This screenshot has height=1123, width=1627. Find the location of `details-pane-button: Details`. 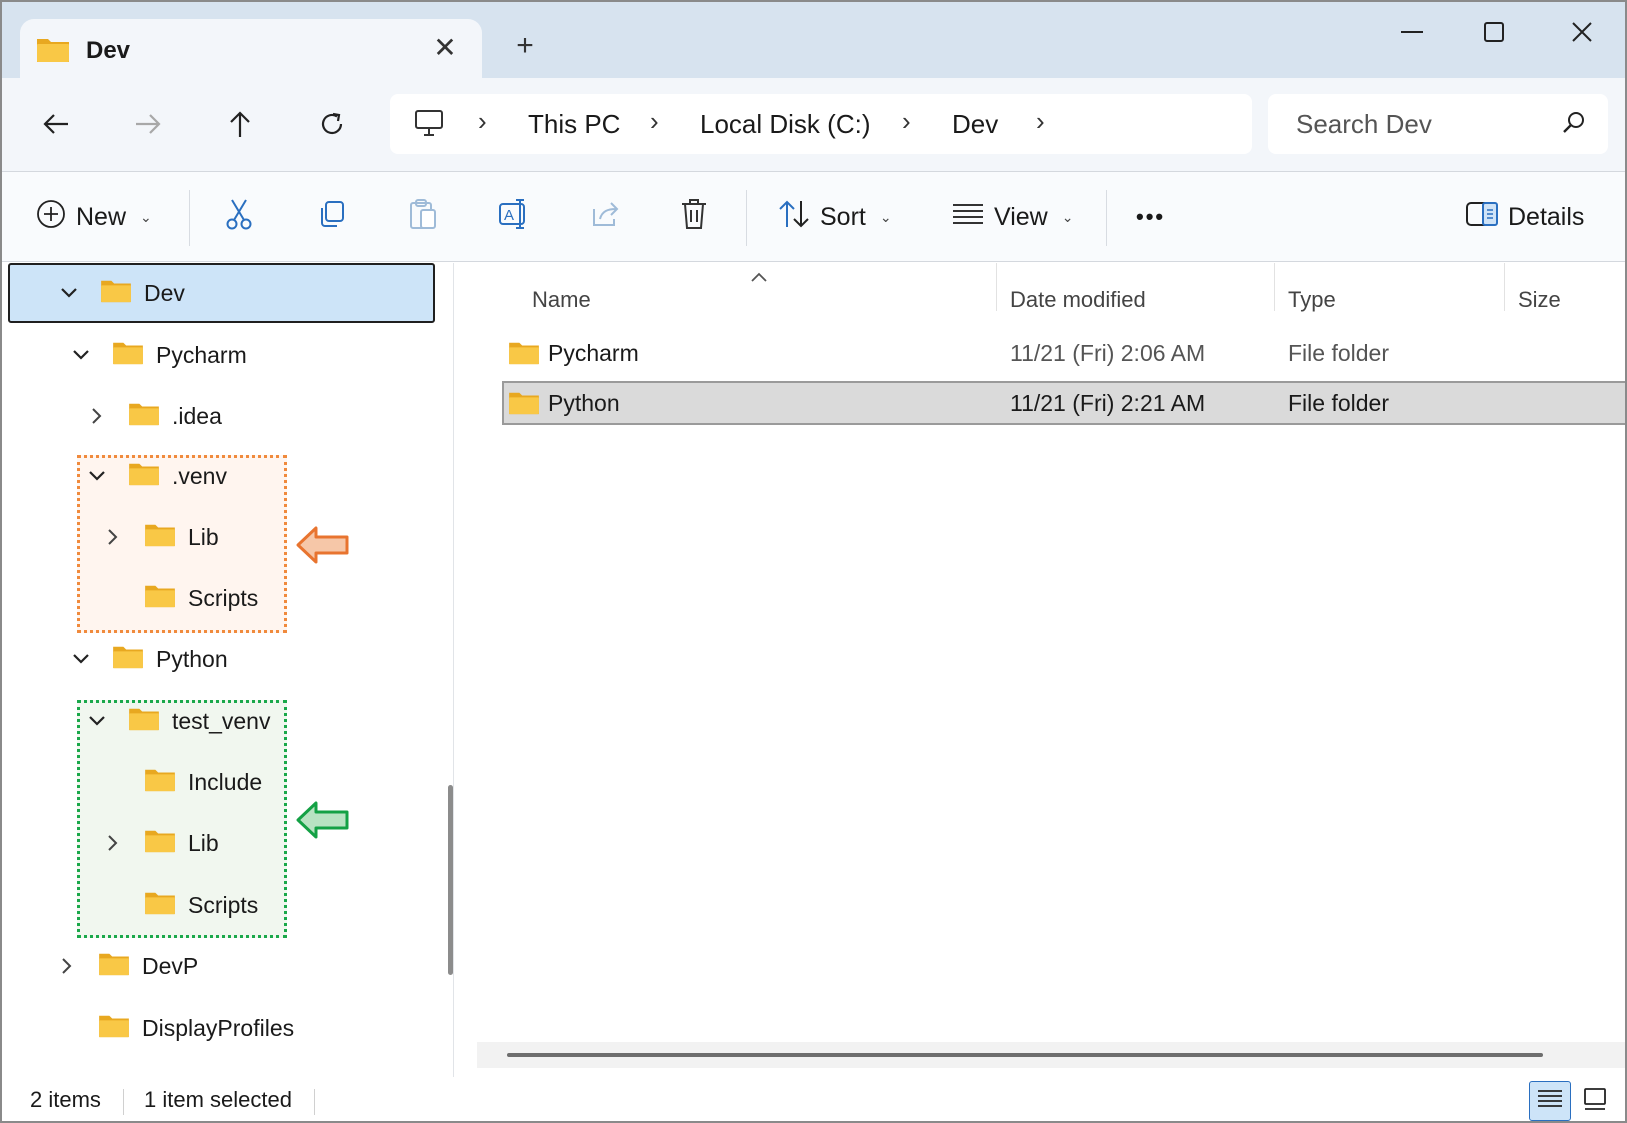

details-pane-button: Details is located at coordinates (1525, 217).